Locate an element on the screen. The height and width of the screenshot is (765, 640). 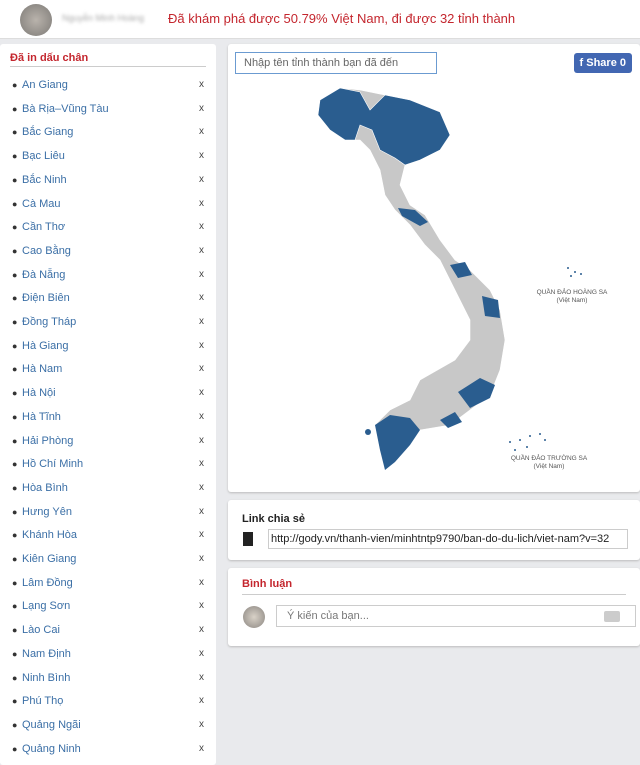
province-link: Bạc Liêu is located at coordinates (43, 156).